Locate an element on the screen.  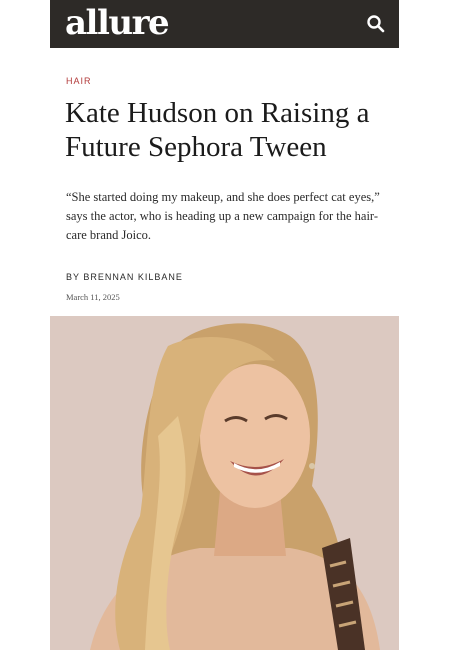
publish-date: March 11, 2025 is located at coordinates (93, 297).